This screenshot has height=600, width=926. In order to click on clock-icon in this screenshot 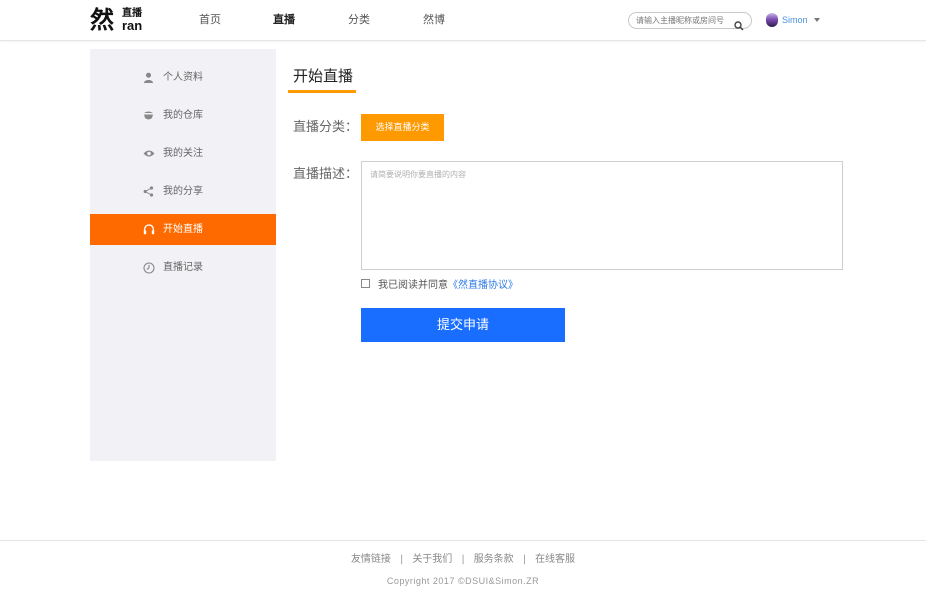, I will do `click(148, 267)`.